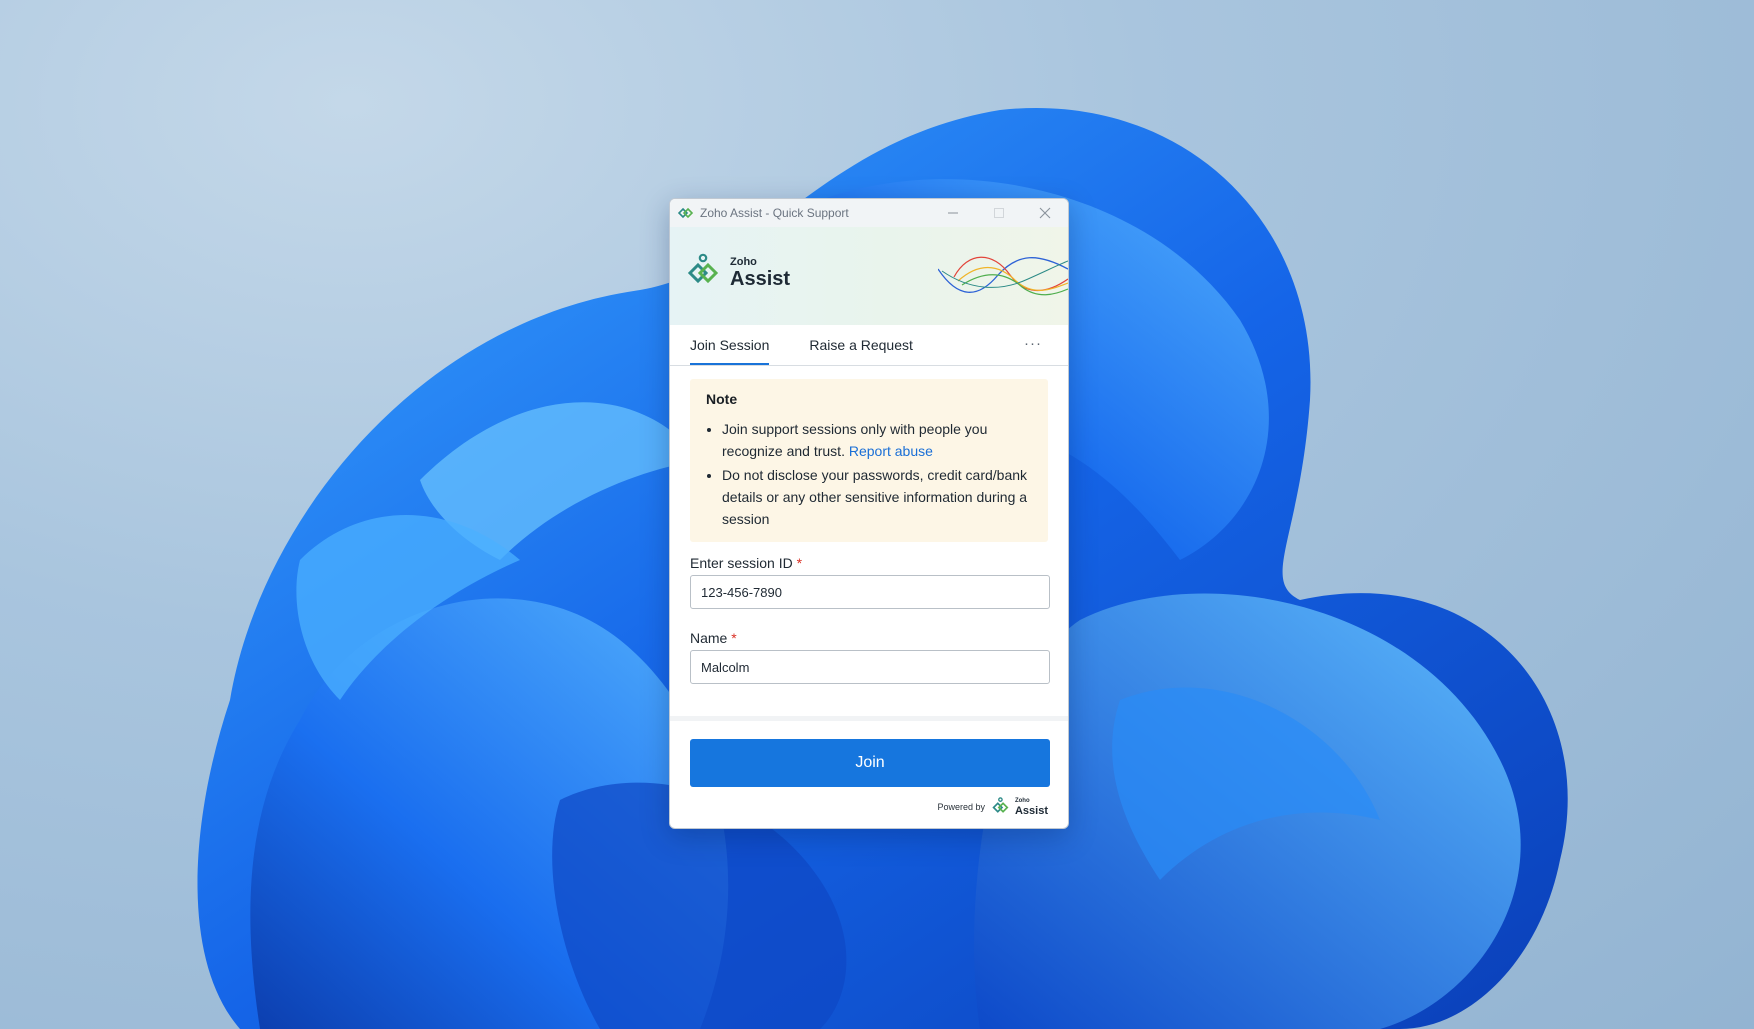  I want to click on more-options-icon: ···, so click(1033, 343).